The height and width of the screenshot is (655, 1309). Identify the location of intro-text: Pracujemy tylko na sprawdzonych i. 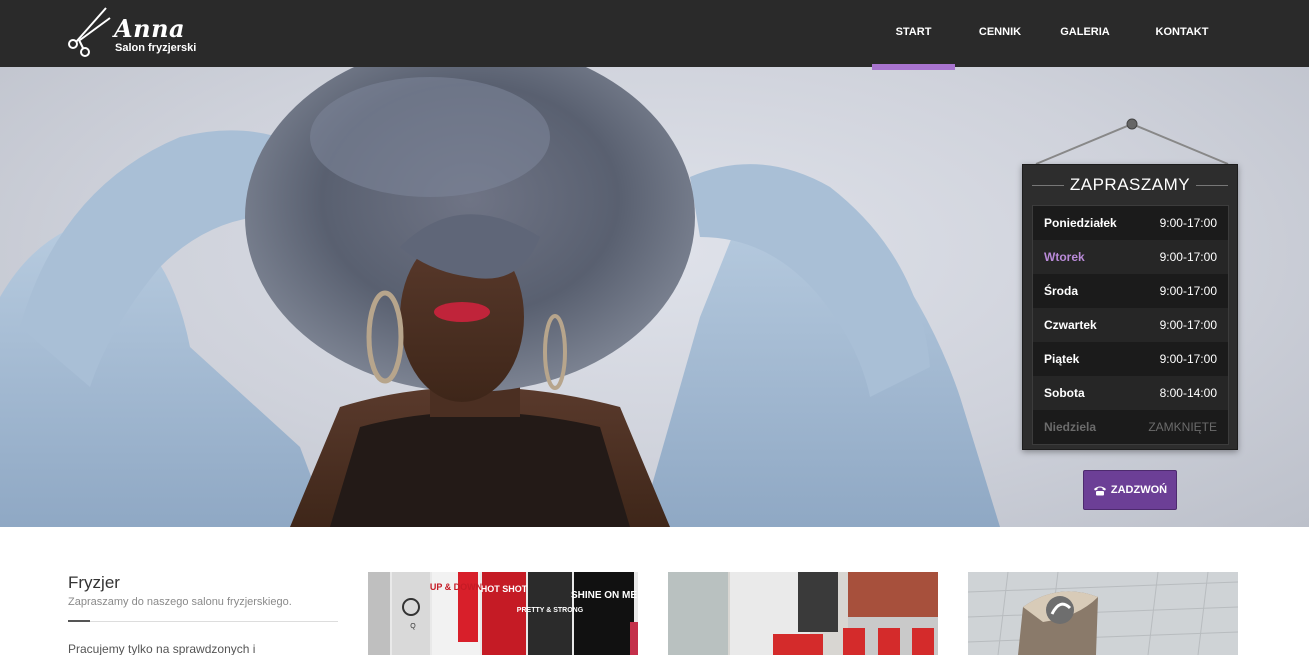
(162, 648).